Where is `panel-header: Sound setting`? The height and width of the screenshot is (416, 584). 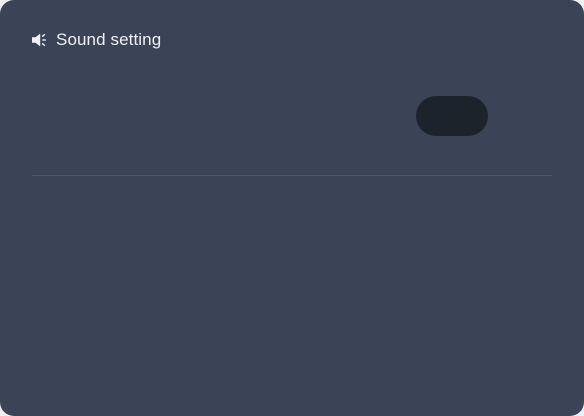 panel-header: Sound setting is located at coordinates (96, 40).